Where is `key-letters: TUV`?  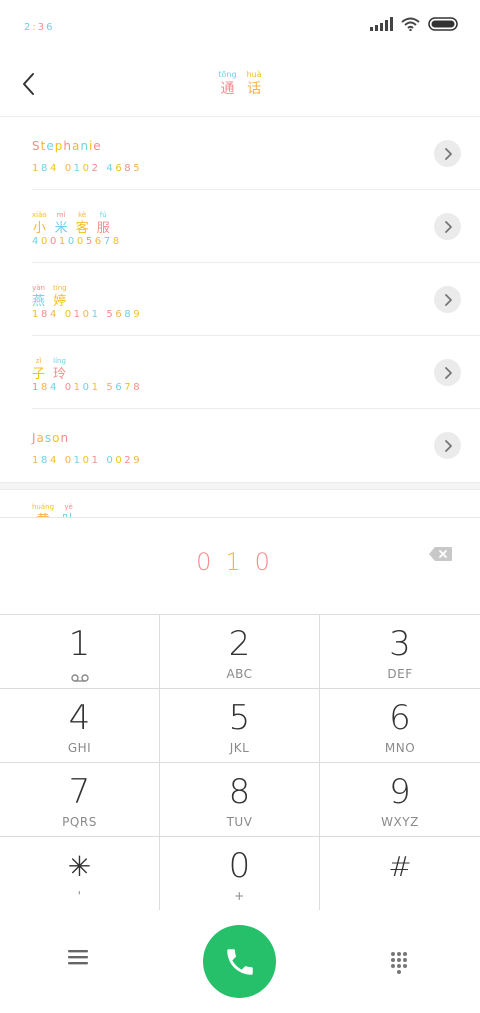 key-letters: TUV is located at coordinates (239, 822).